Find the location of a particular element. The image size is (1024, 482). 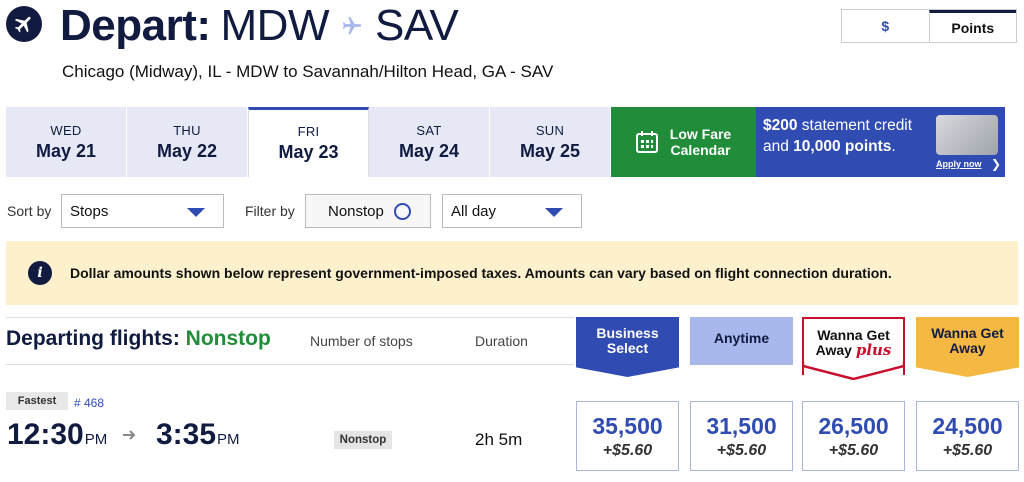

low-fare-line2: Calendar is located at coordinates (700, 150).